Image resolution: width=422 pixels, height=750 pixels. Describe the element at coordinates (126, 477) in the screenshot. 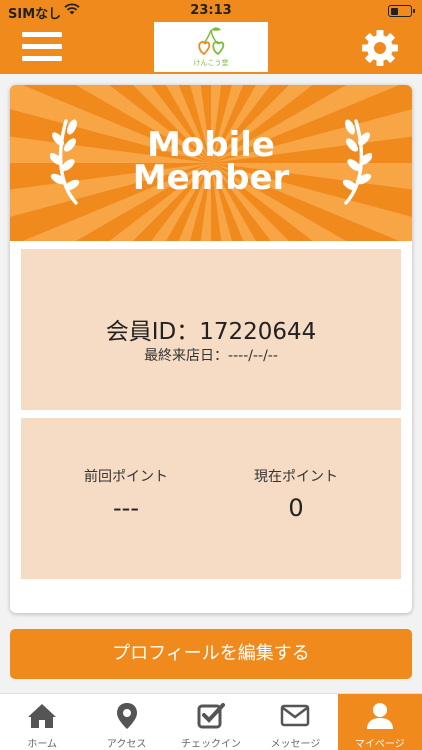

I see `previous-points-label: 前回ポイント` at that location.